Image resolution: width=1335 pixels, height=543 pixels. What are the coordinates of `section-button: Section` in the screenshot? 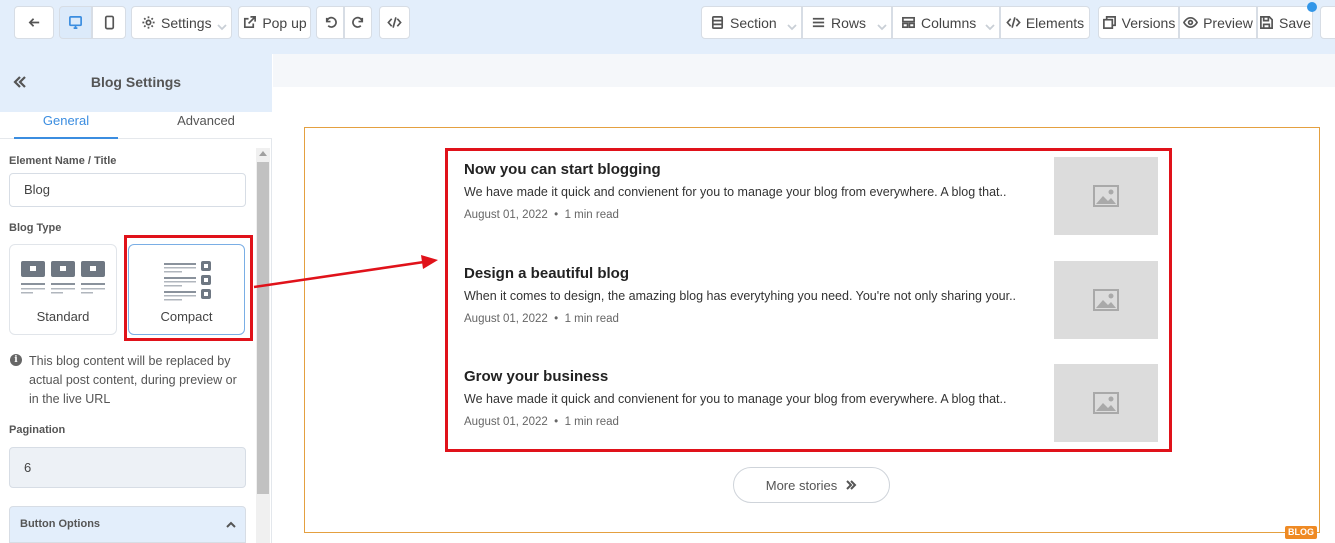 It's located at (751, 22).